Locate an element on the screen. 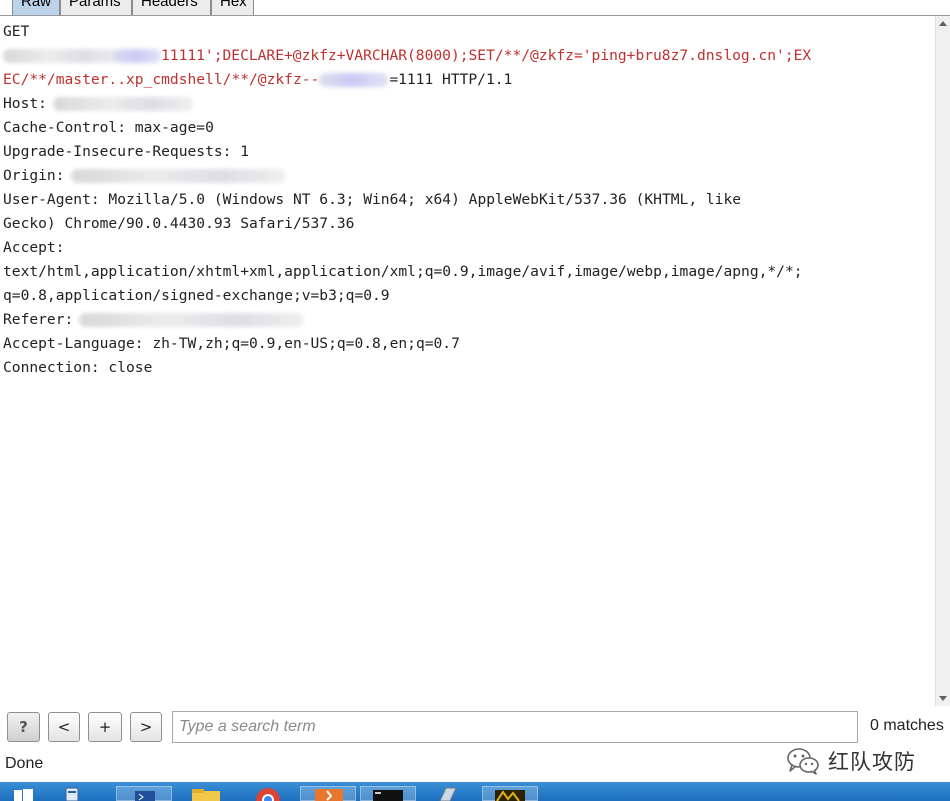 This screenshot has height=801, width=950. header-origin: Origin: is located at coordinates (144, 176).